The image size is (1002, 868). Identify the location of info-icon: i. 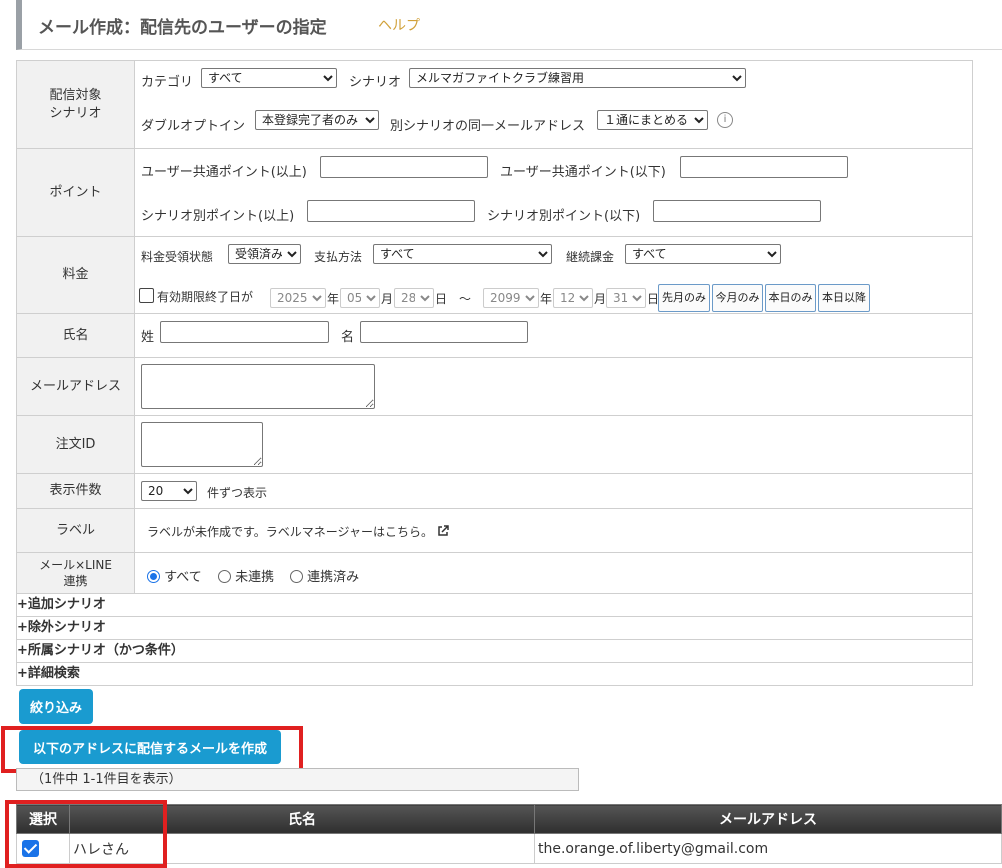
(725, 120).